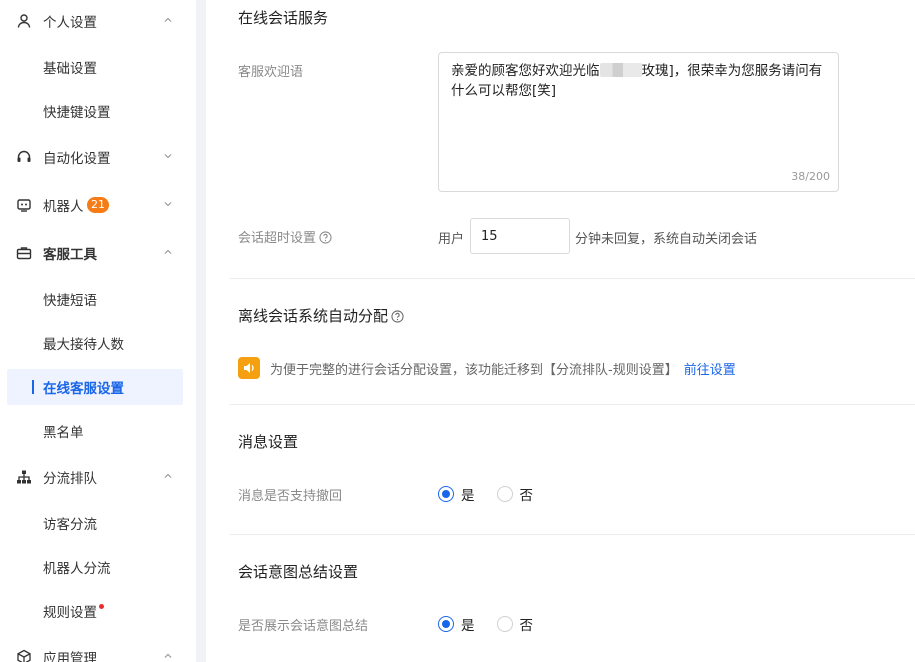  What do you see at coordinates (101, 606) in the screenshot?
I see `new-dot` at bounding box center [101, 606].